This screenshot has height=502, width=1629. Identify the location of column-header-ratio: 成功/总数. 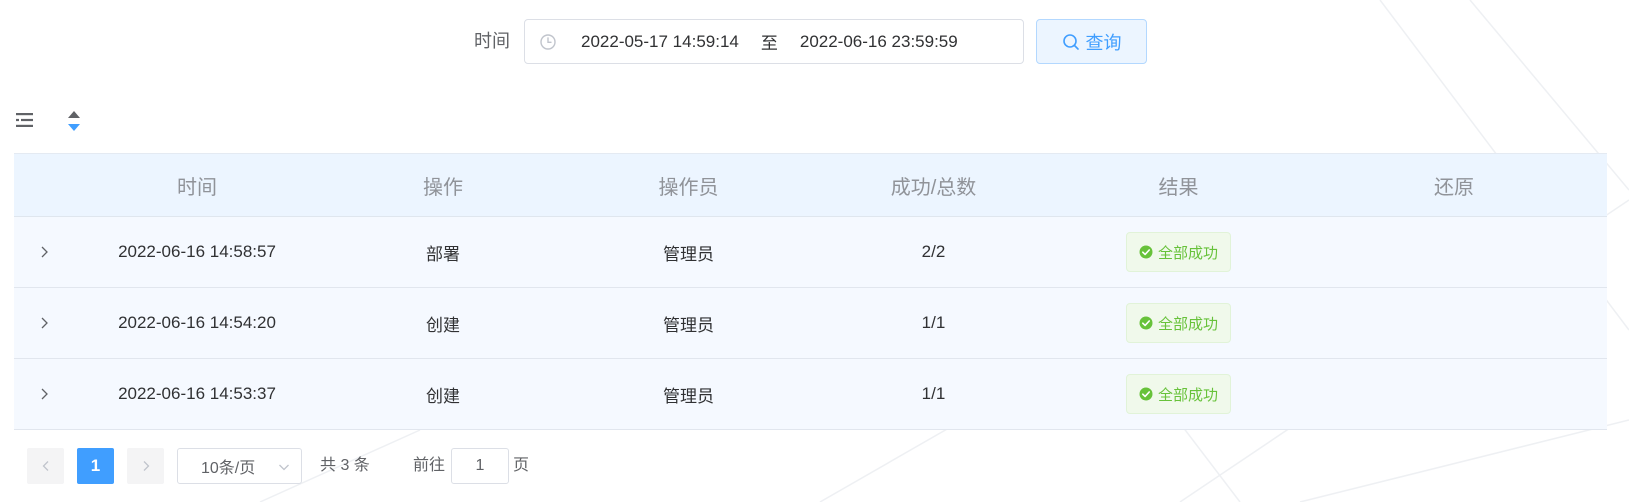
(933, 187).